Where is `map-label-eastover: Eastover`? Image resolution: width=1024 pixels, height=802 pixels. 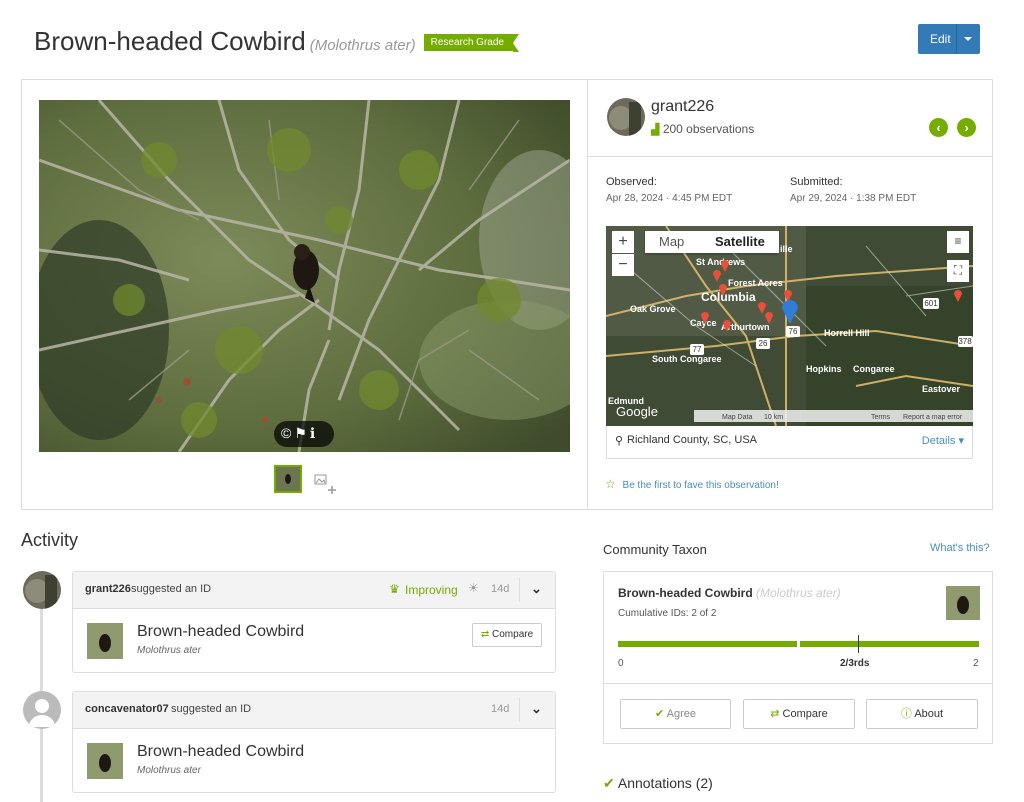 map-label-eastover: Eastover is located at coordinates (941, 389).